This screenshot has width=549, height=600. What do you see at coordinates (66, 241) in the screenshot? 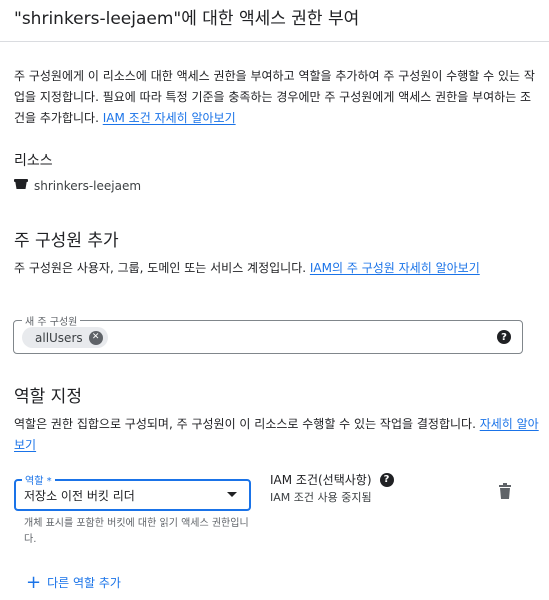
I see `add-principals-heading: 주 구성원 추가` at bounding box center [66, 241].